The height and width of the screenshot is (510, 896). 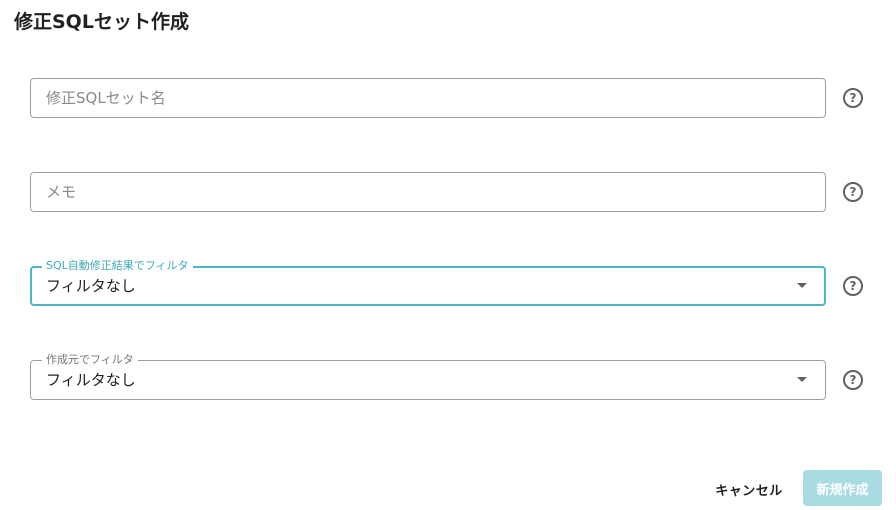 What do you see at coordinates (101, 22) in the screenshot?
I see `dialog-title: 修正SQLセット作成` at bounding box center [101, 22].